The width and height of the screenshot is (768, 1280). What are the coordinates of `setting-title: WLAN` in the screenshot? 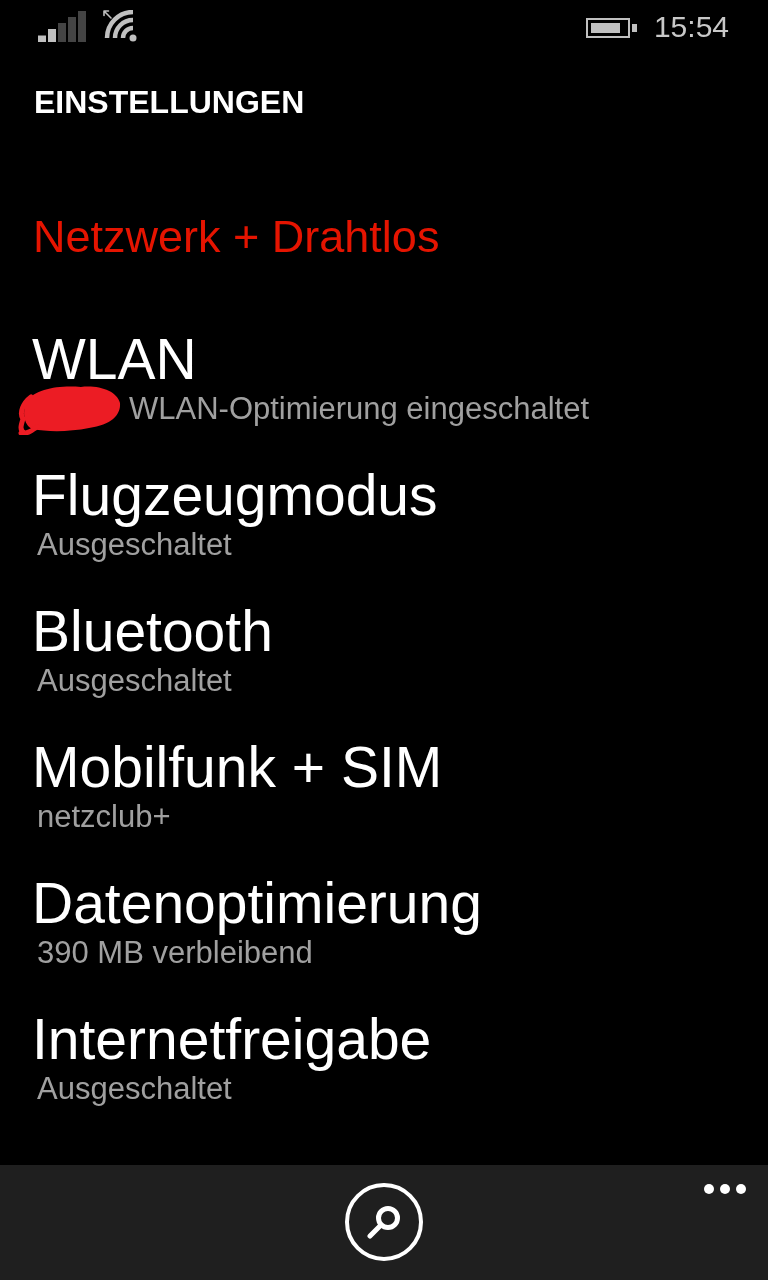 It's located at (98, 359).